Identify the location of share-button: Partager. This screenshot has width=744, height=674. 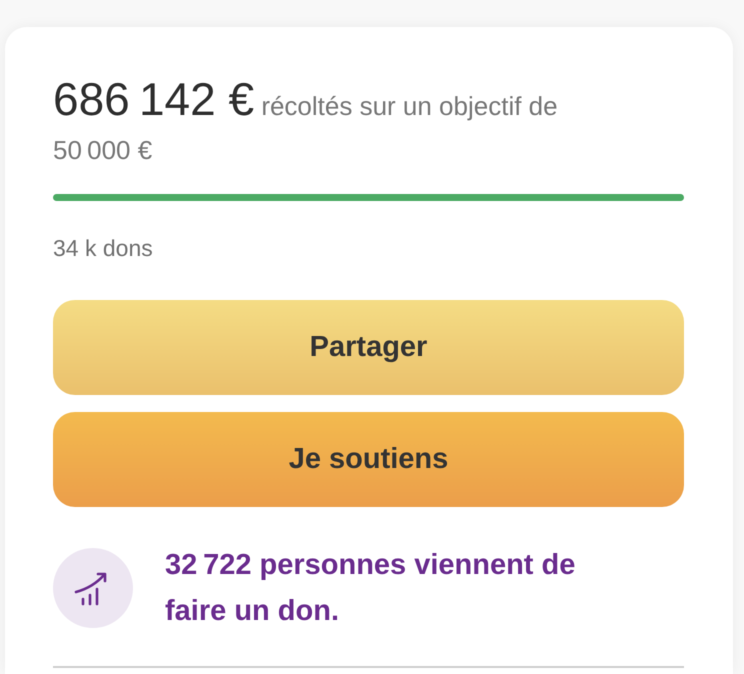
(368, 347).